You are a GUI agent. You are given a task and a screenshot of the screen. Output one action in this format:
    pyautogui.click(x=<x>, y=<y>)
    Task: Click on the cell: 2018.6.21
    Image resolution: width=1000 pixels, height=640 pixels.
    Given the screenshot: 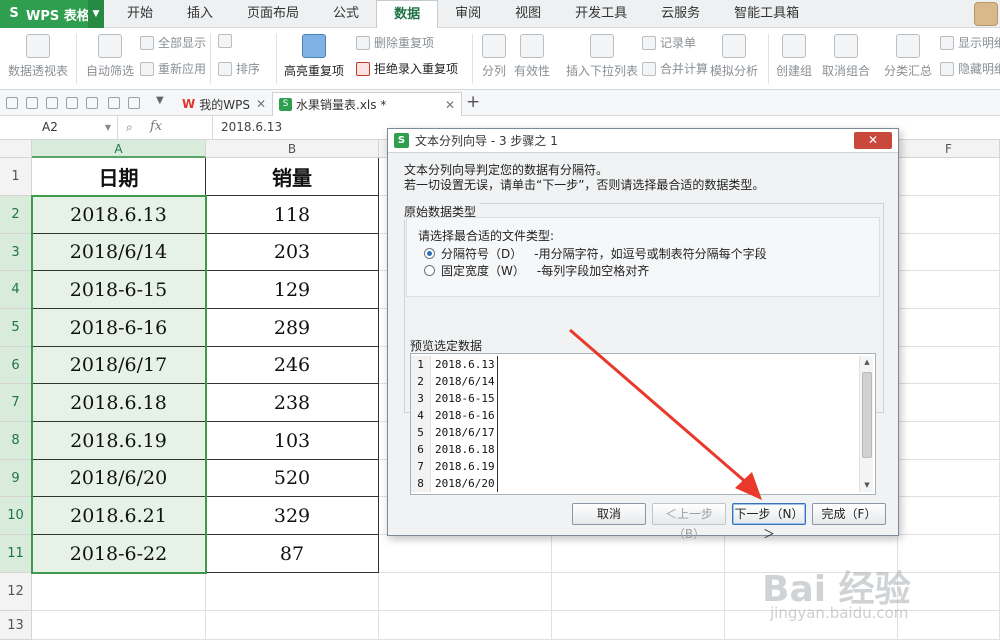 What is the action you would take?
    pyautogui.click(x=119, y=516)
    